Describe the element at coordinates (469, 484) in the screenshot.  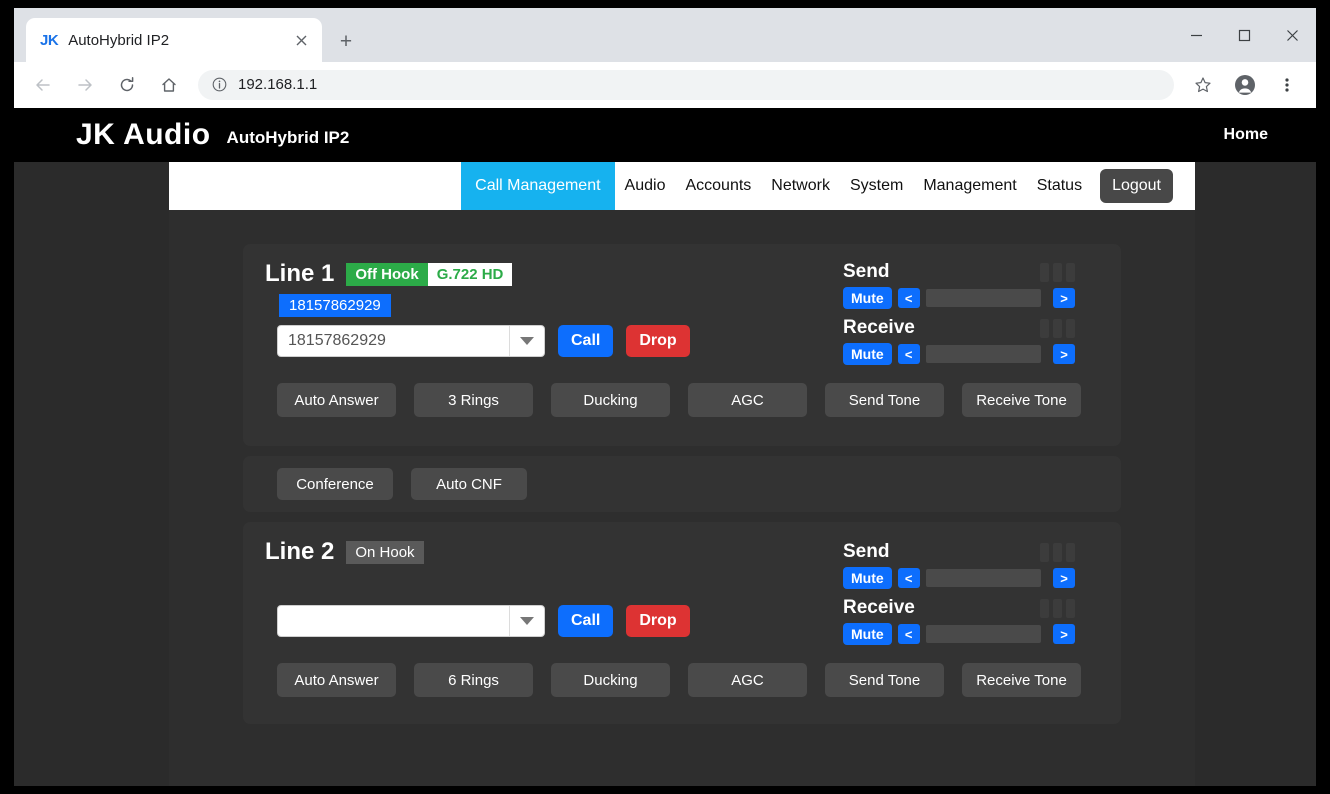
I see `auto-cnf-button: Auto CNF` at that location.